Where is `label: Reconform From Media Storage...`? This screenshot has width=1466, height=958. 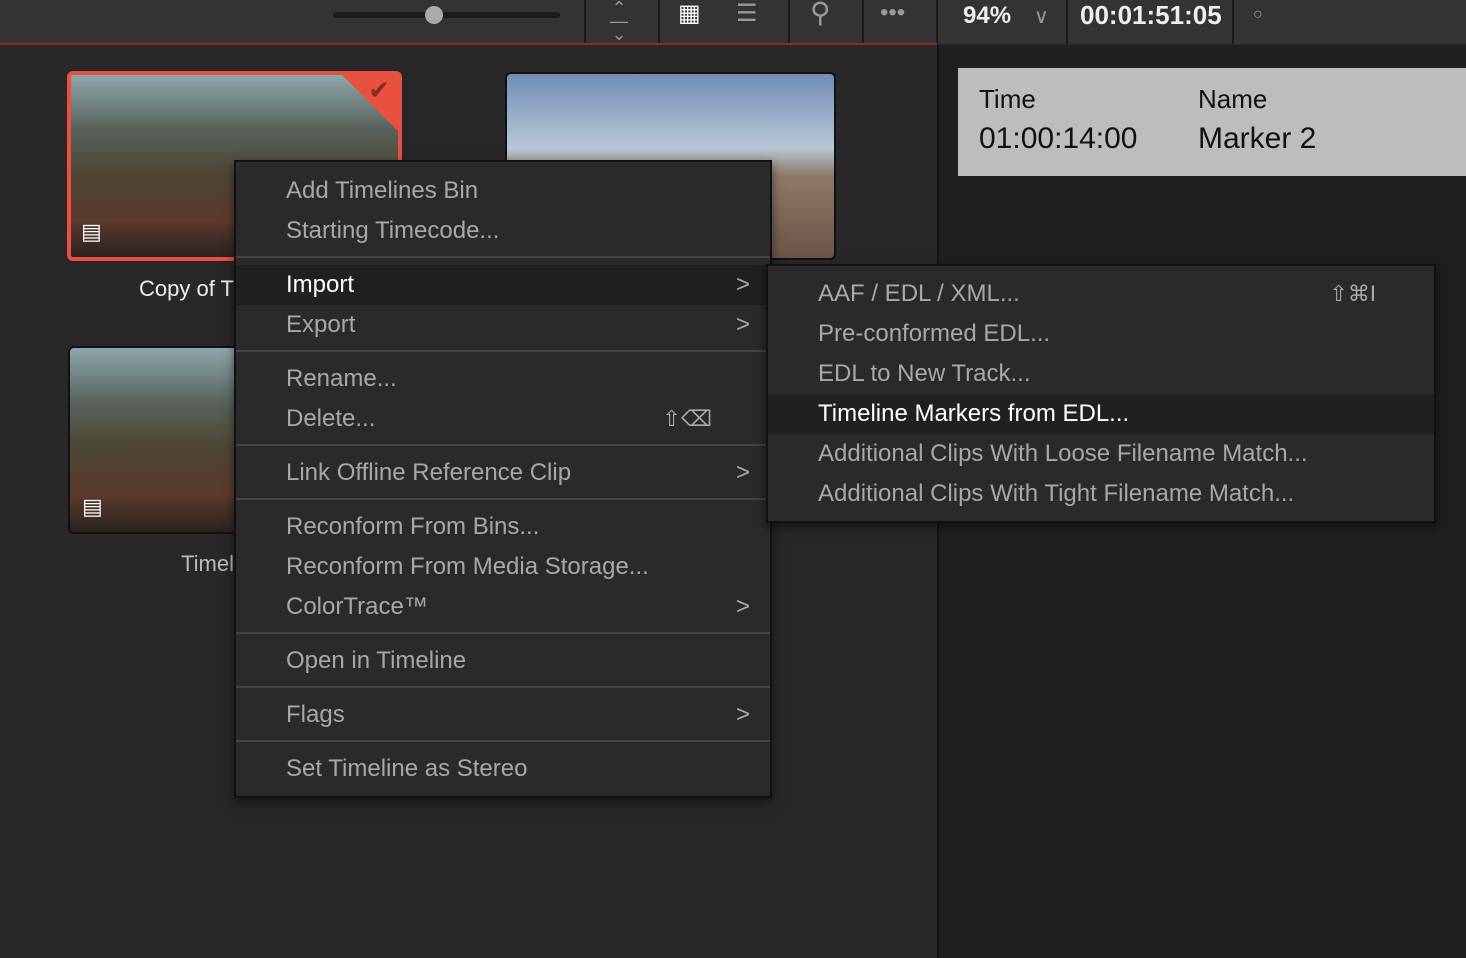 label: Reconform From Media Storage... is located at coordinates (467, 566).